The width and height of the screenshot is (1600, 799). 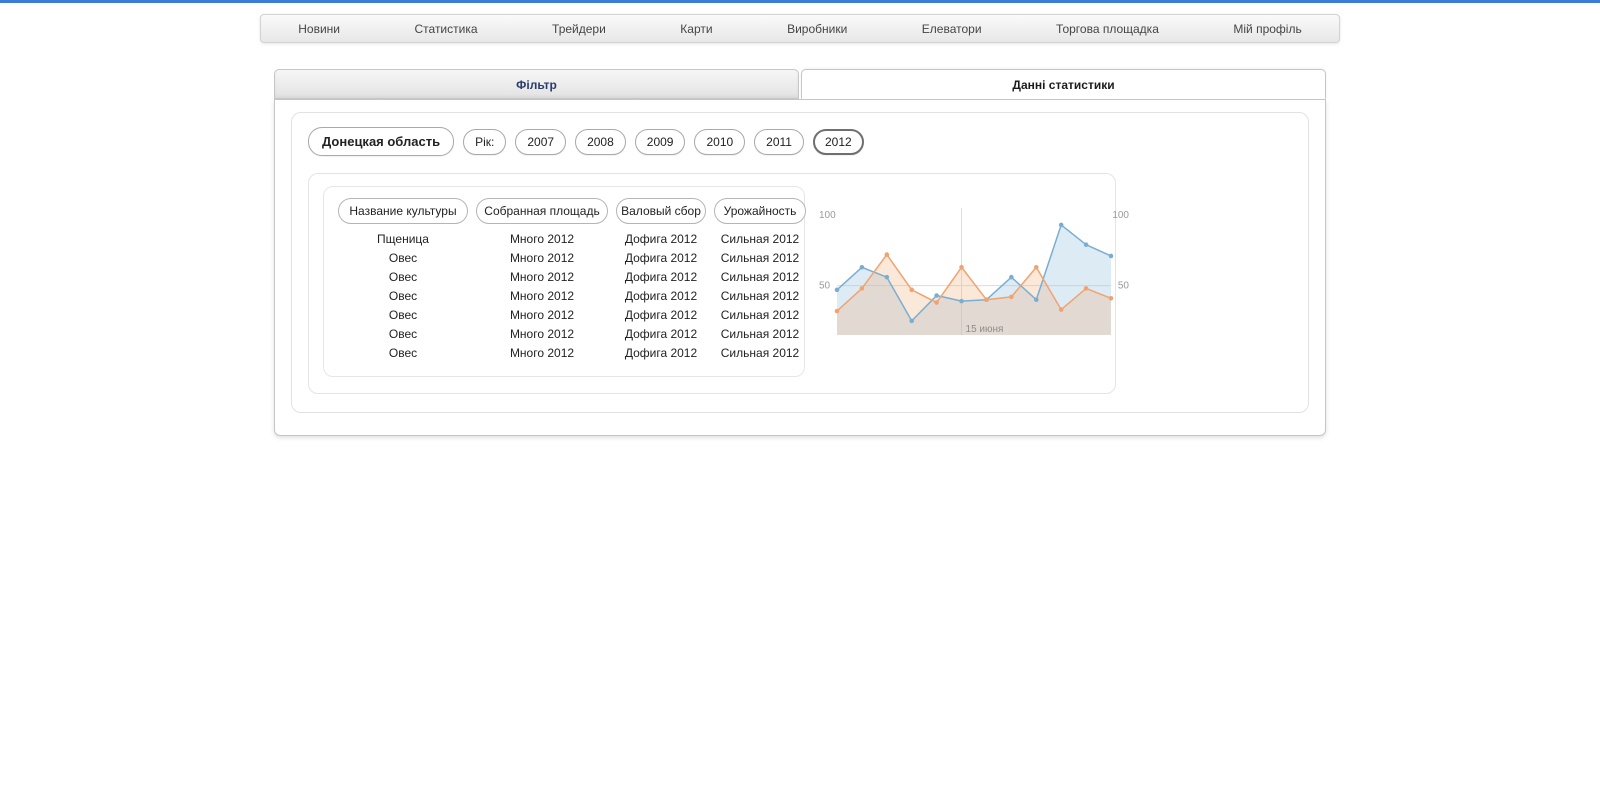 I want to click on nav-item-maps: Карти, so click(x=696, y=29).